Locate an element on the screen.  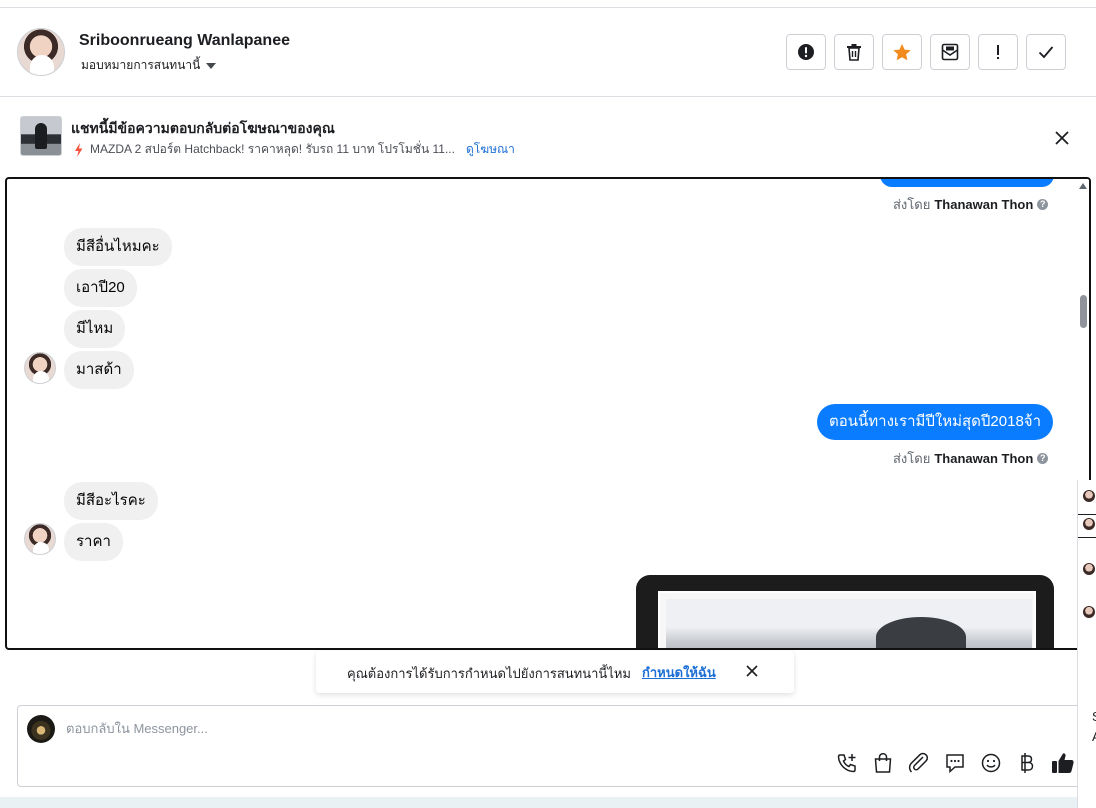
exclamation-icon is located at coordinates (998, 52).